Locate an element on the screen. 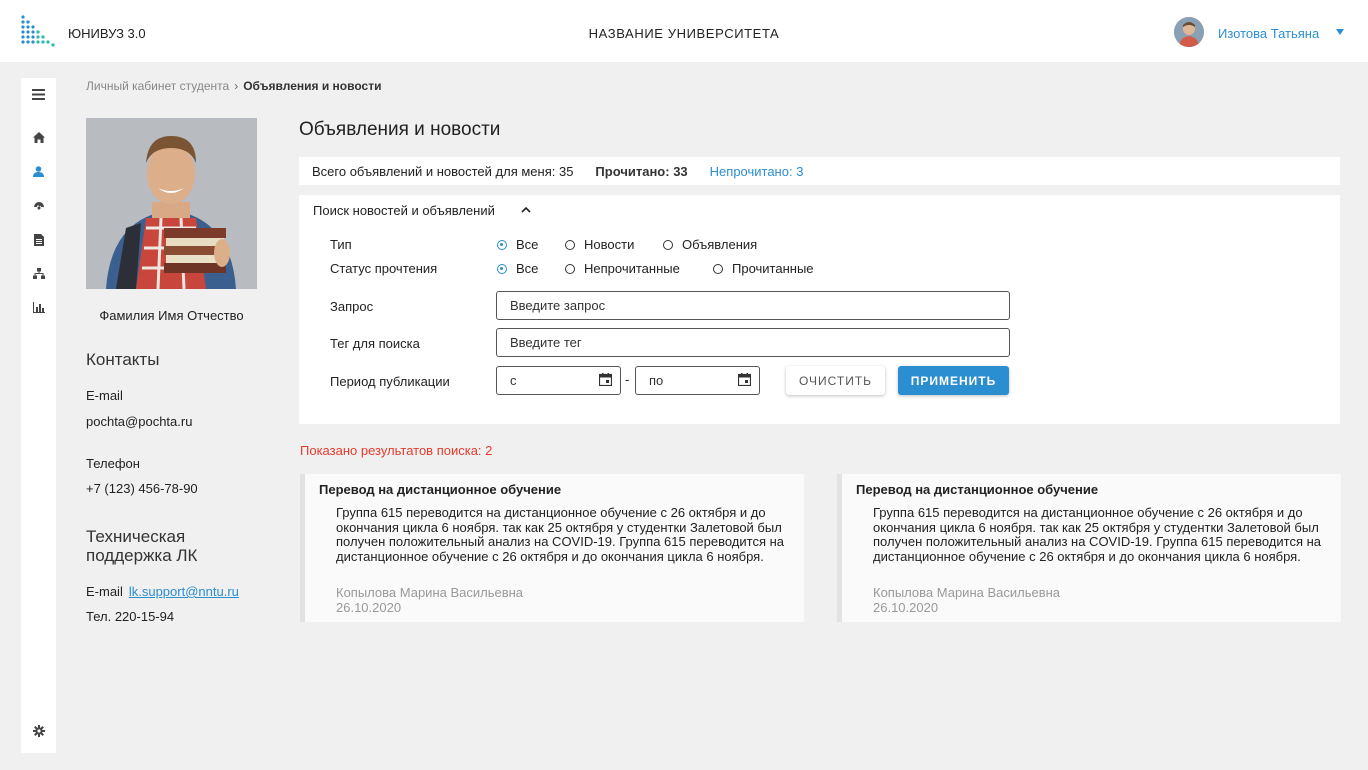 The height and width of the screenshot is (770, 1368). side-rail is located at coordinates (38, 415).